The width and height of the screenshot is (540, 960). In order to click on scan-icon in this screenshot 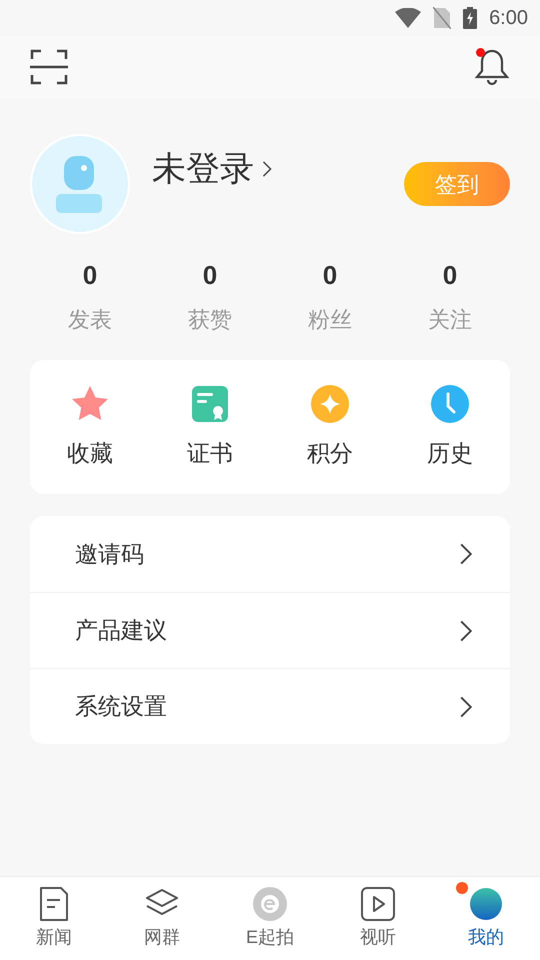, I will do `click(49, 67)`.